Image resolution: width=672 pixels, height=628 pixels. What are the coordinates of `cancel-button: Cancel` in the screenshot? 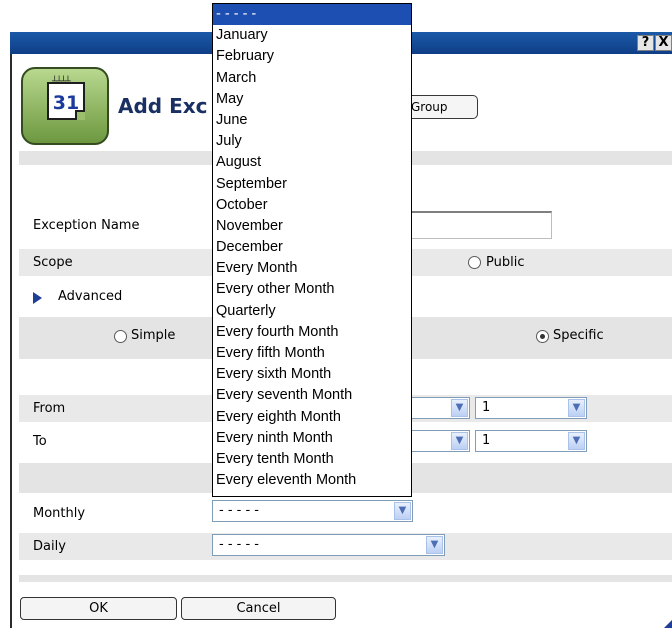 It's located at (258, 608).